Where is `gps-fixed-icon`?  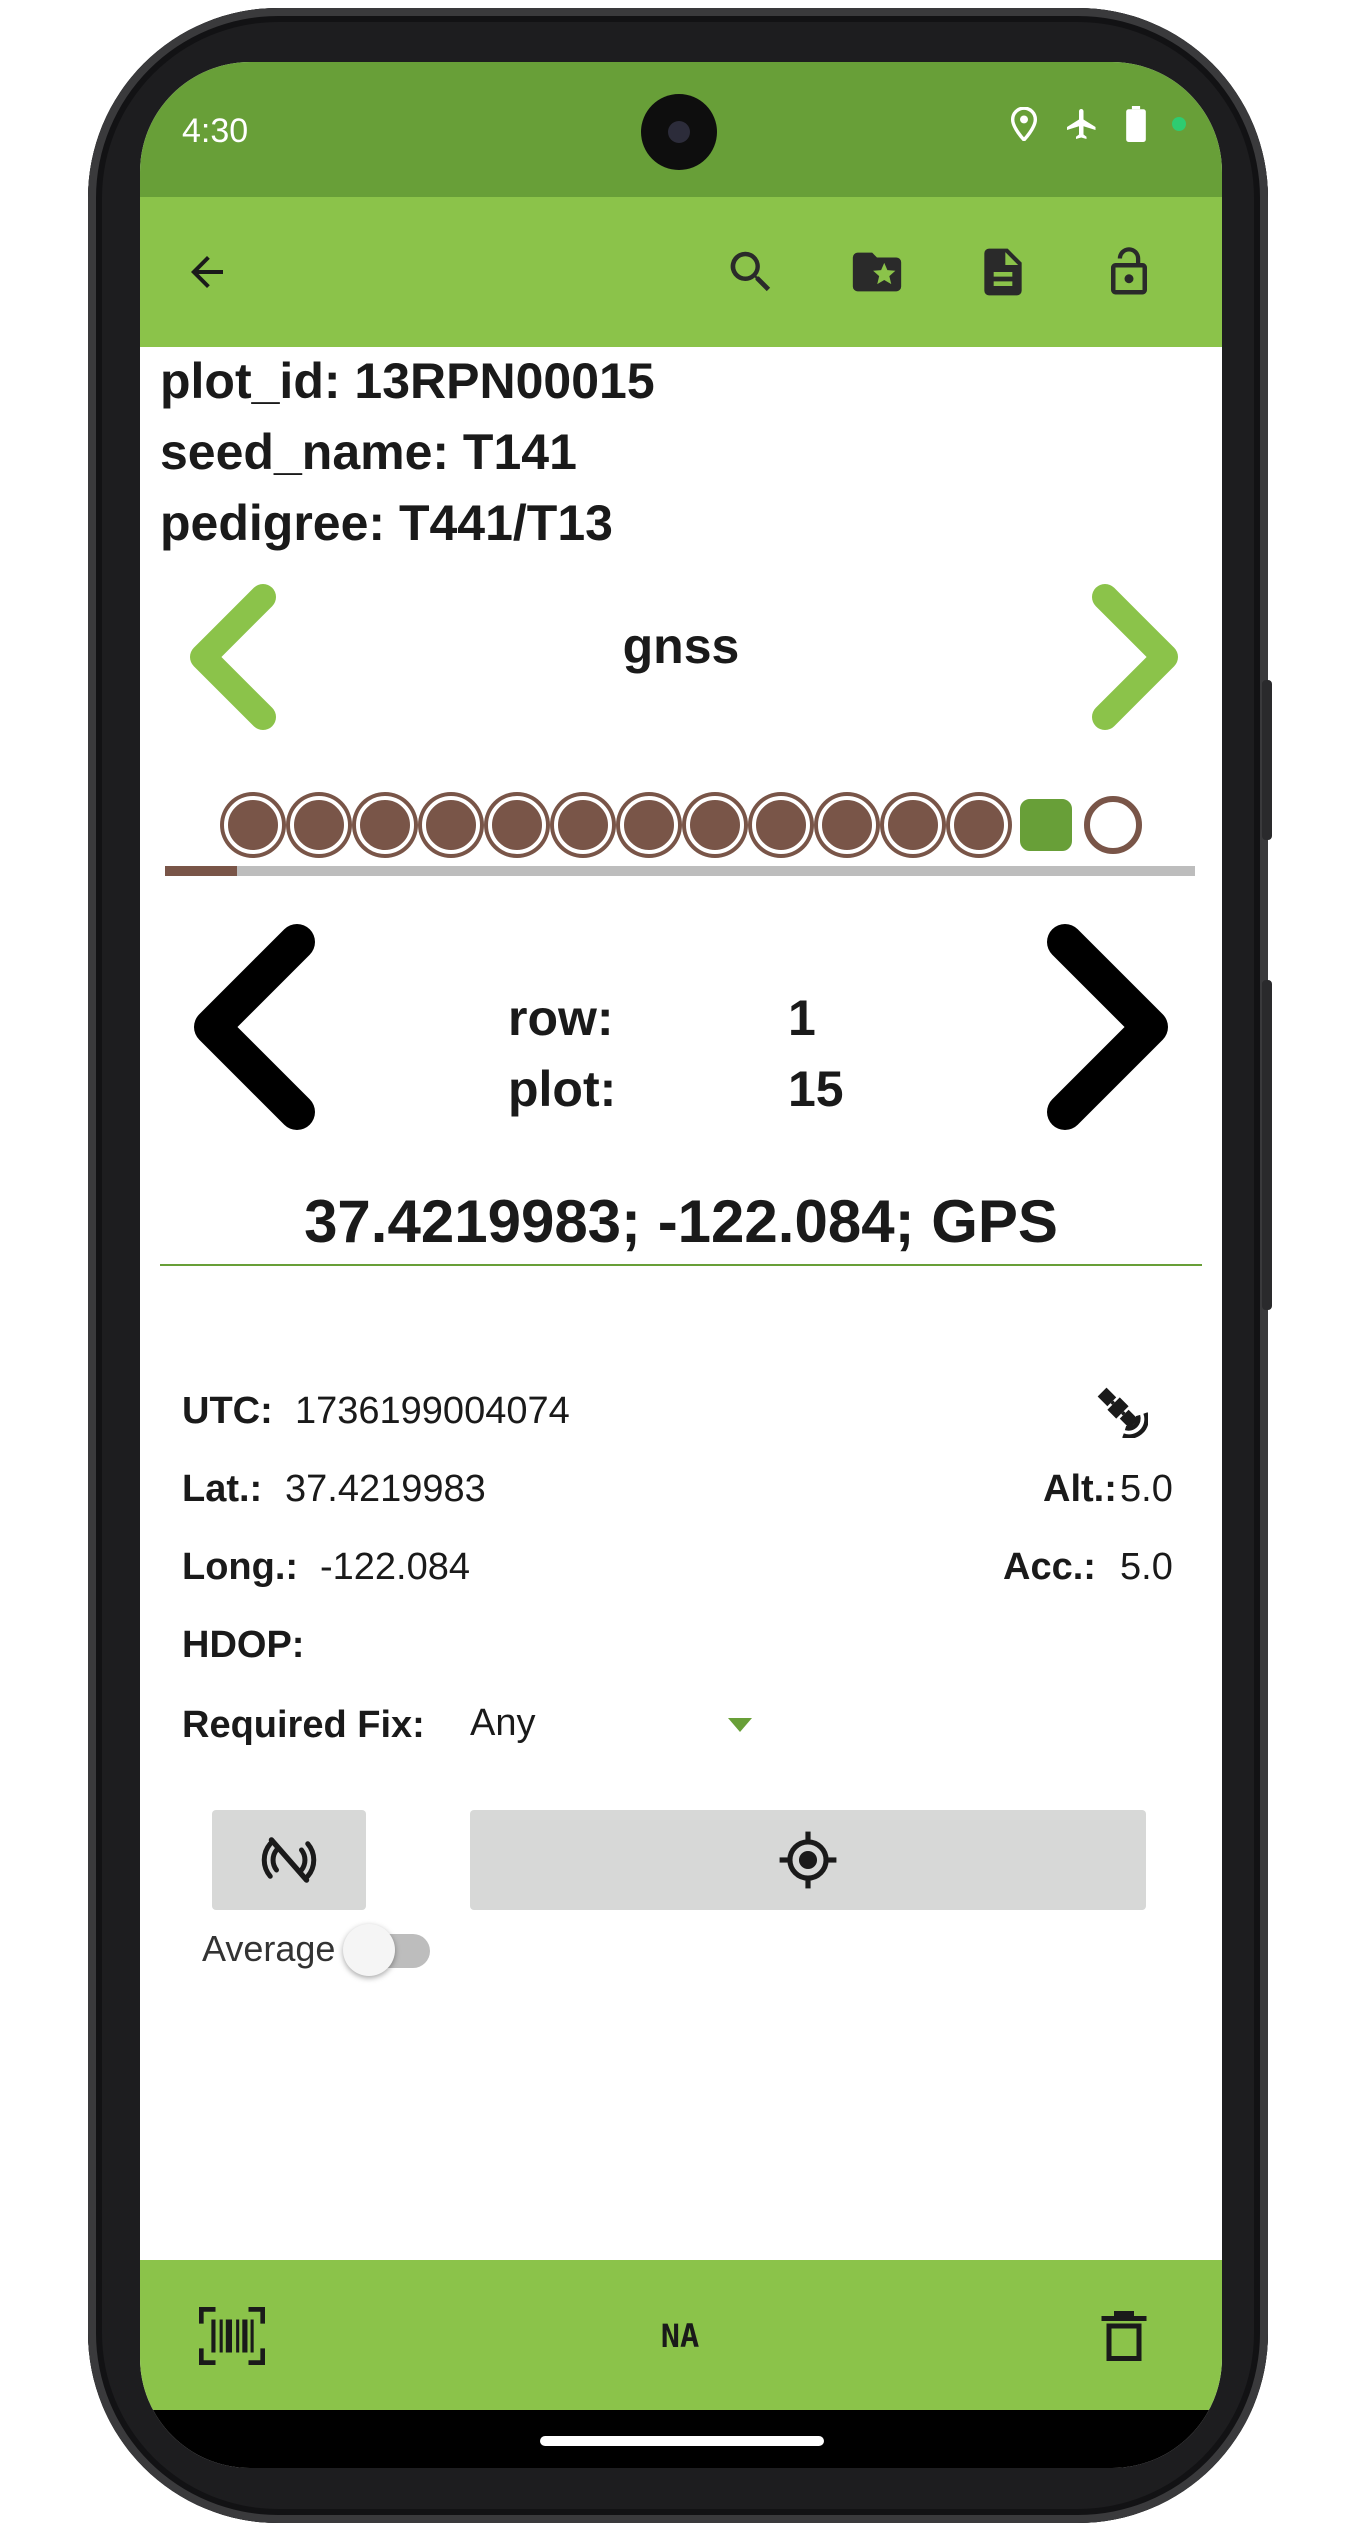 gps-fixed-icon is located at coordinates (808, 1860).